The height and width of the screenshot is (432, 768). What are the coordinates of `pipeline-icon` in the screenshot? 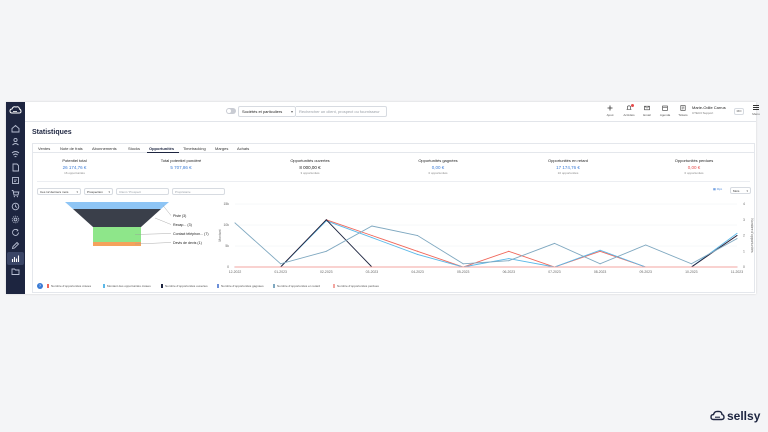 It's located at (15, 154).